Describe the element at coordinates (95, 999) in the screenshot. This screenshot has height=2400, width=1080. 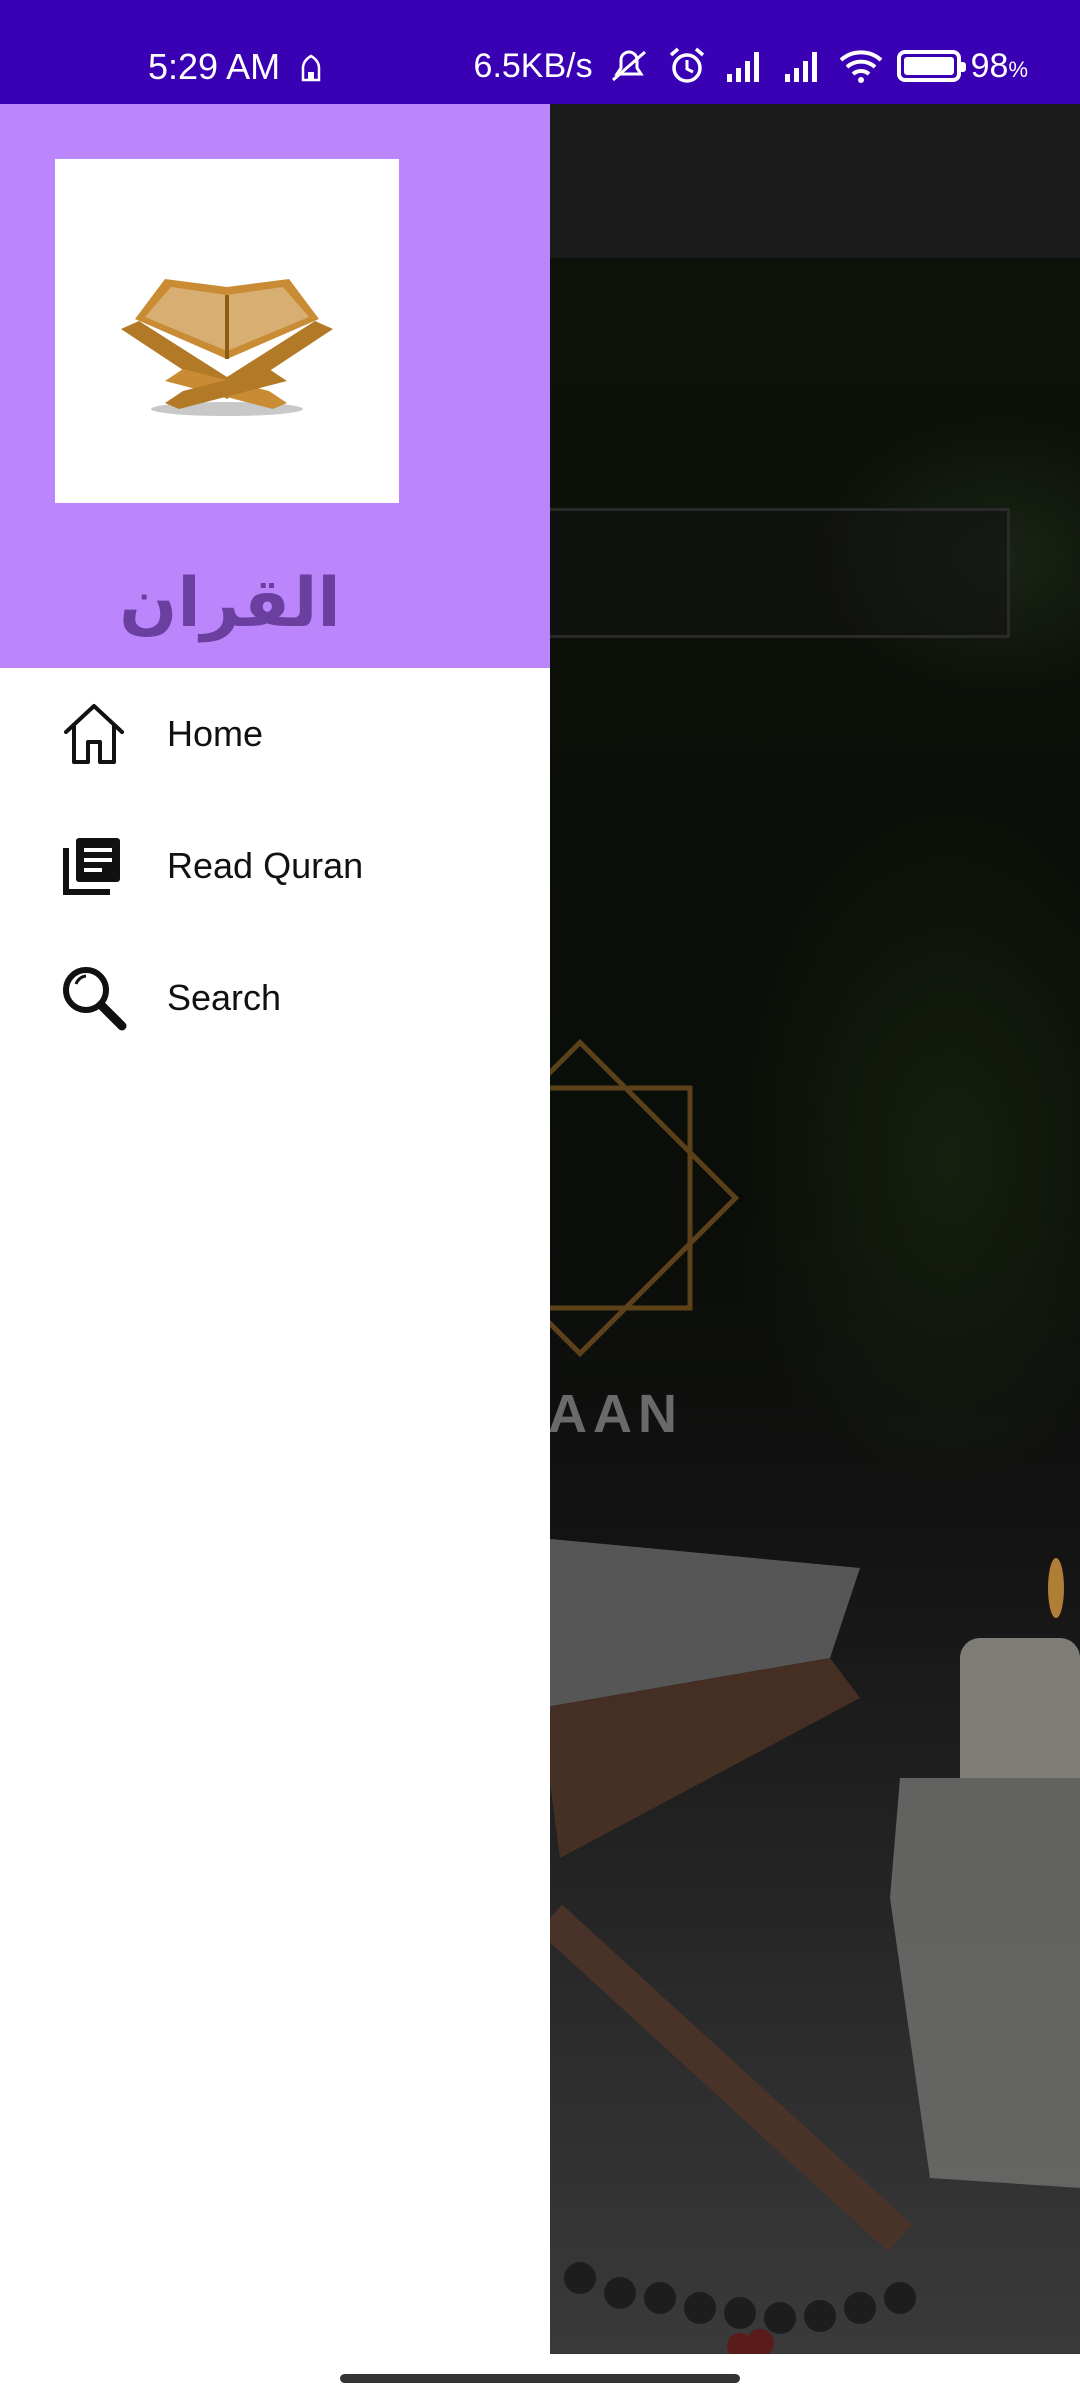
I see `search-icon` at that location.